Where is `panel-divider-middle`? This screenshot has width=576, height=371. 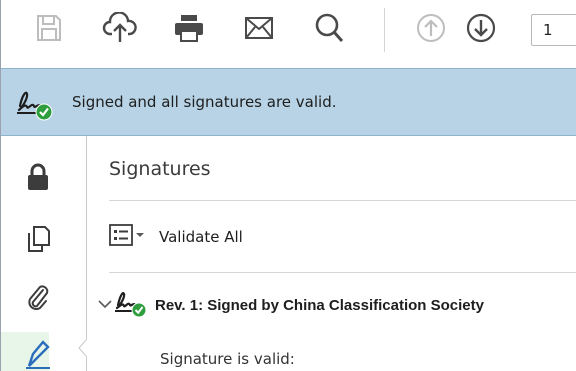
panel-divider-middle is located at coordinates (342, 272).